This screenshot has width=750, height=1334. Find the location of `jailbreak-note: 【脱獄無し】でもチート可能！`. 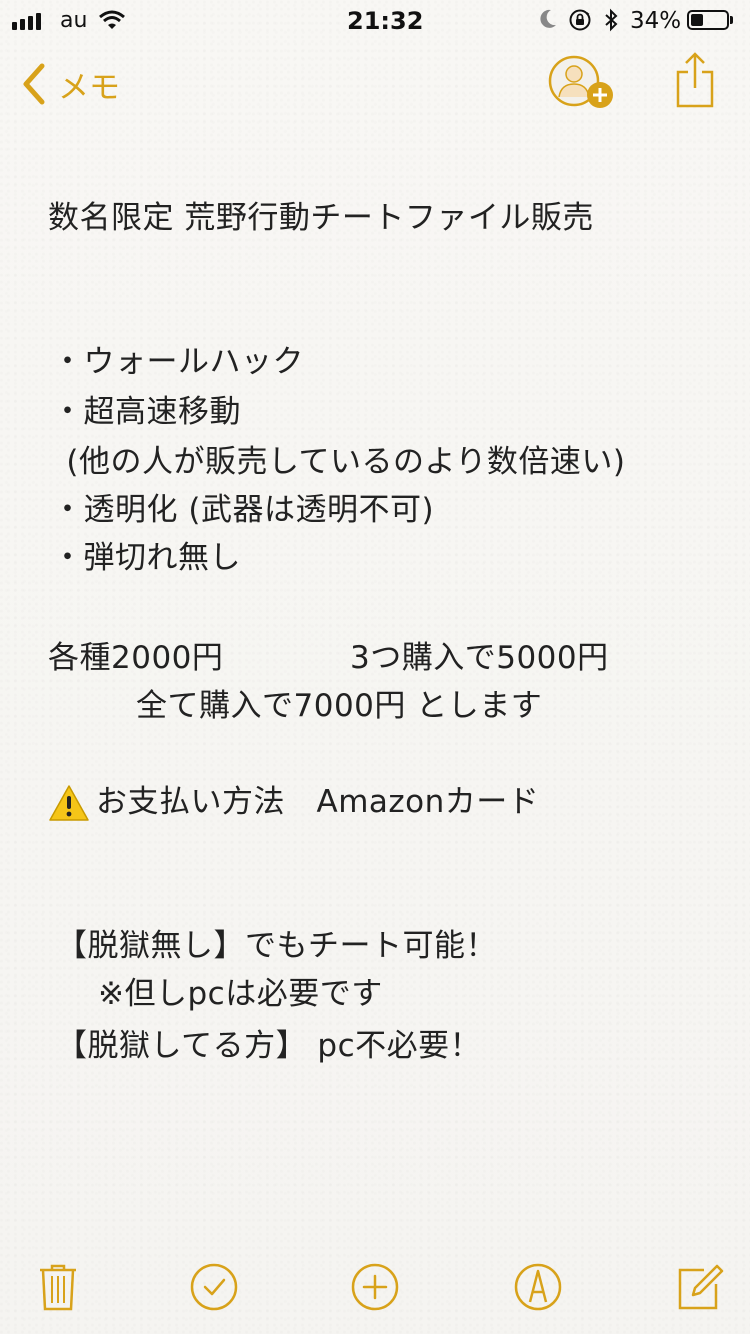

jailbreak-note: 【脱獄無し】でもチート可能！ is located at coordinates (276, 946).